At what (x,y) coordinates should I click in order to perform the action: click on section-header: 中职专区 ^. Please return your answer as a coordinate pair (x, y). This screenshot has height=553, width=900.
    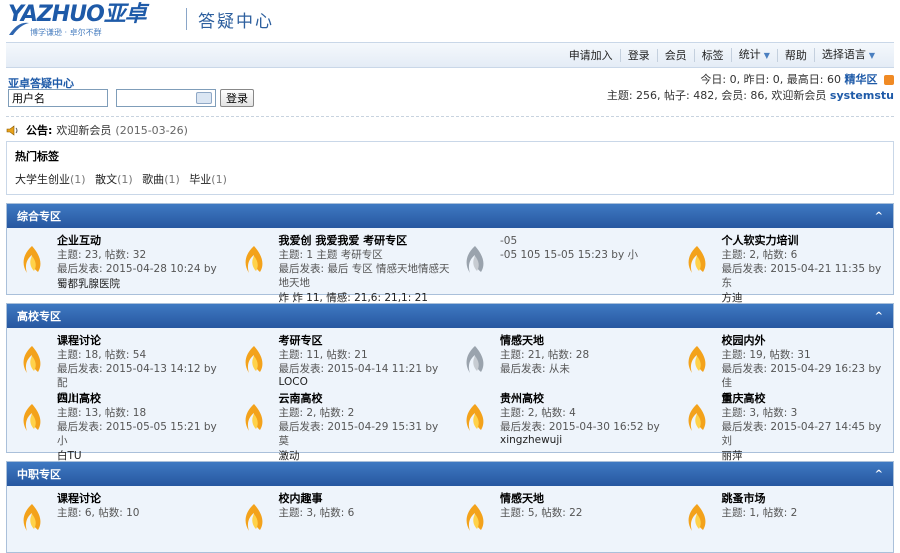
    Looking at the image, I should click on (450, 474).